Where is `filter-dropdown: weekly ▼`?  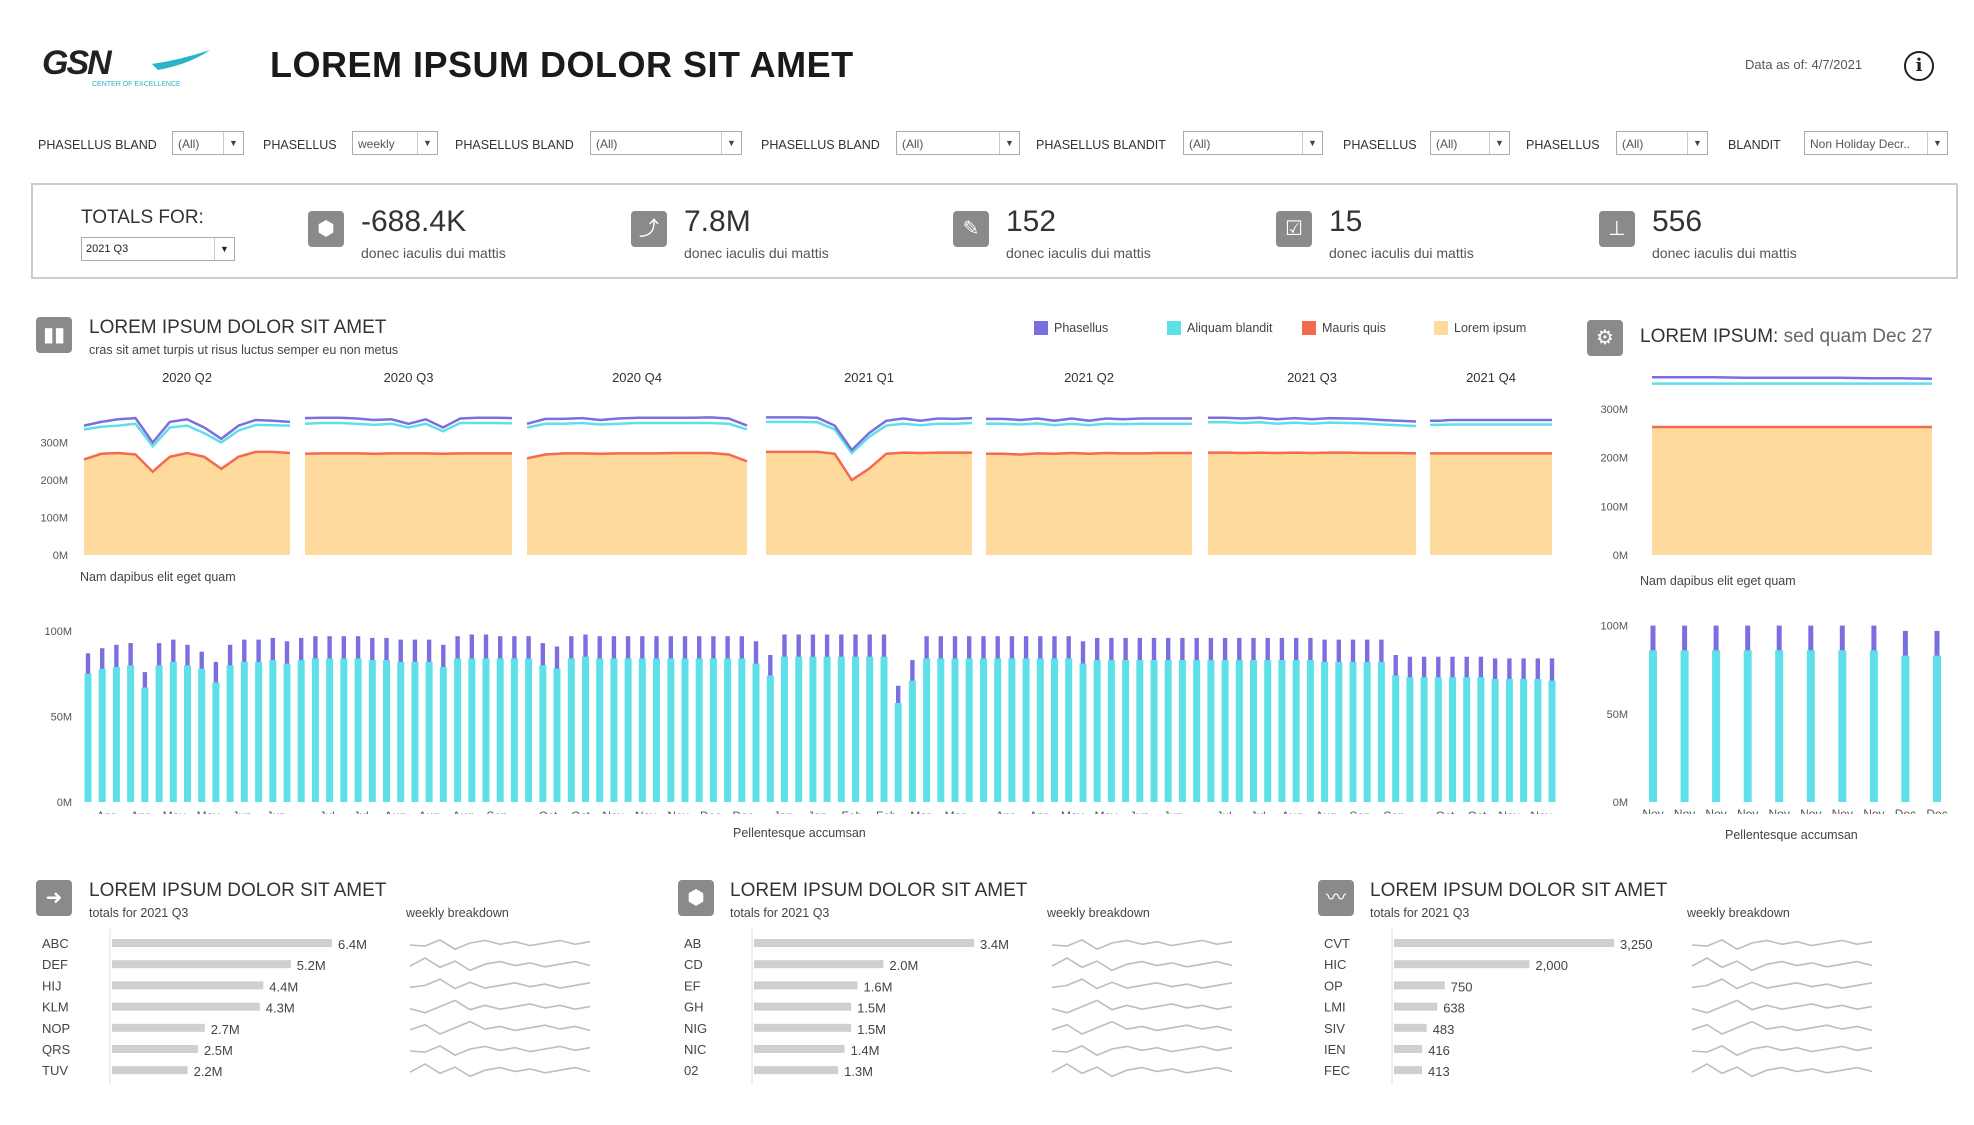 filter-dropdown: weekly ▼ is located at coordinates (395, 143).